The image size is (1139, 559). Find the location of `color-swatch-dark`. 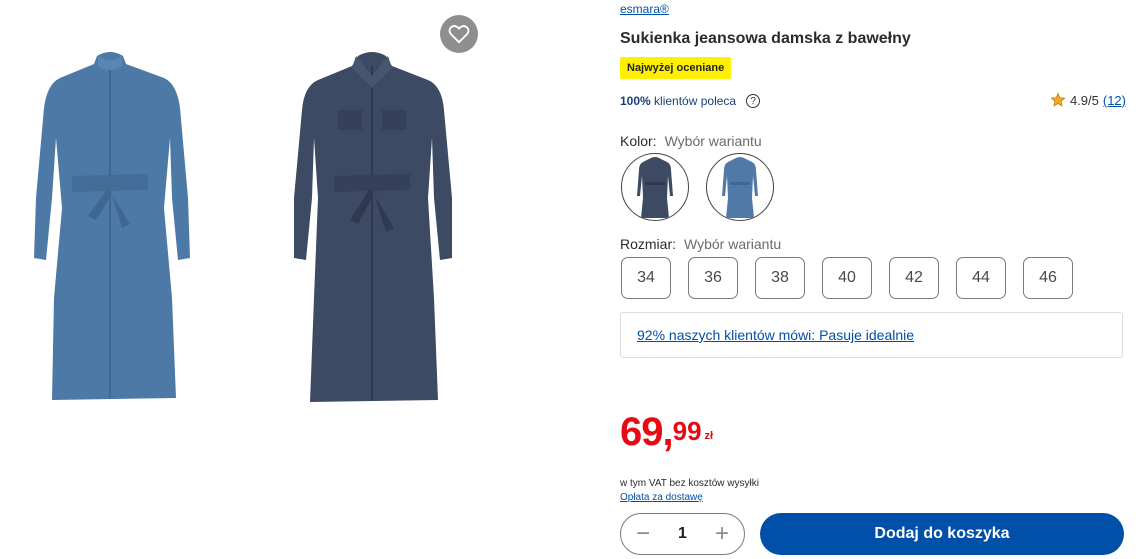

color-swatch-dark is located at coordinates (655, 187).